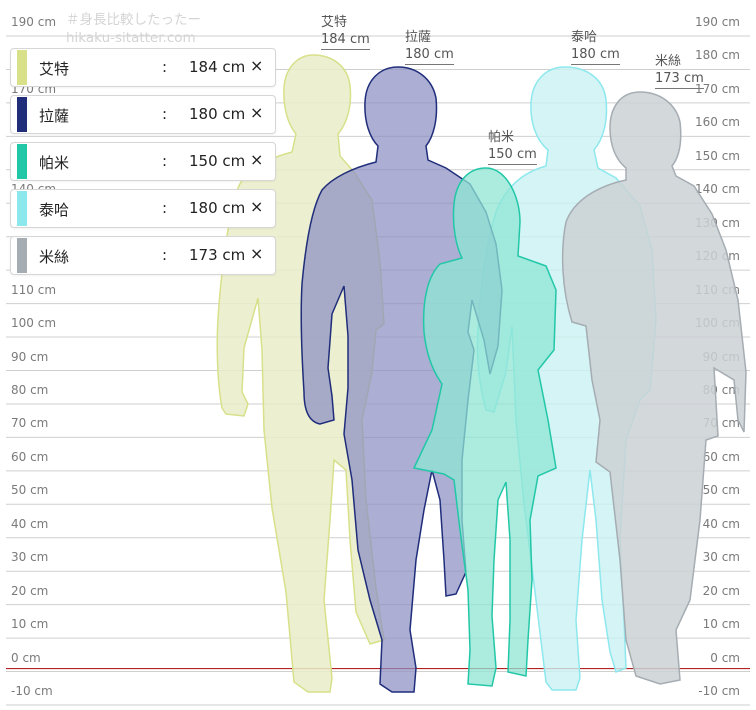 The height and width of the screenshot is (710, 756). I want to click on legend-height: 150 cm, so click(217, 161).